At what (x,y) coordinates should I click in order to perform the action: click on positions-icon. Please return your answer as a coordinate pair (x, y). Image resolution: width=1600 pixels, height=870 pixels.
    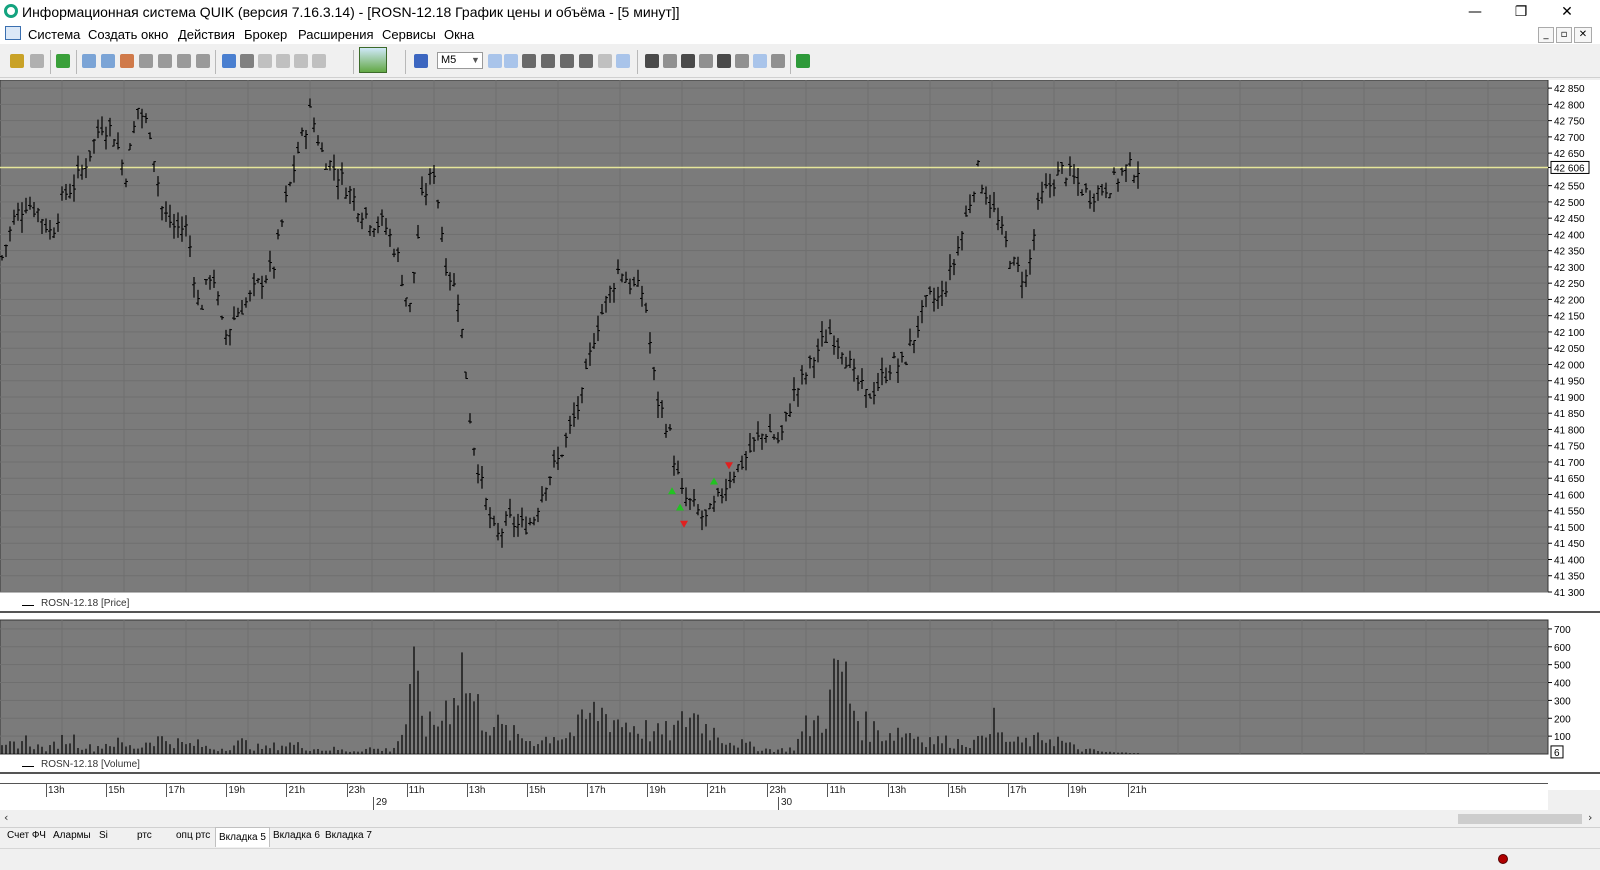
    Looking at the image, I should click on (203, 61).